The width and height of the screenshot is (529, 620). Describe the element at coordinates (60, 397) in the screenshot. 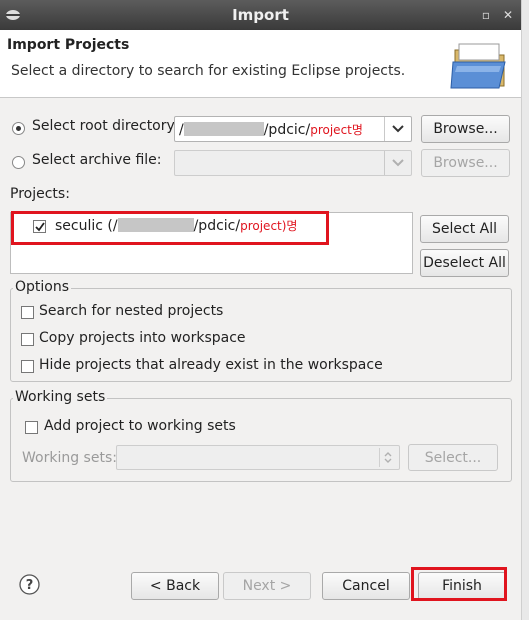

I see `working-sets-legend: Working sets` at that location.